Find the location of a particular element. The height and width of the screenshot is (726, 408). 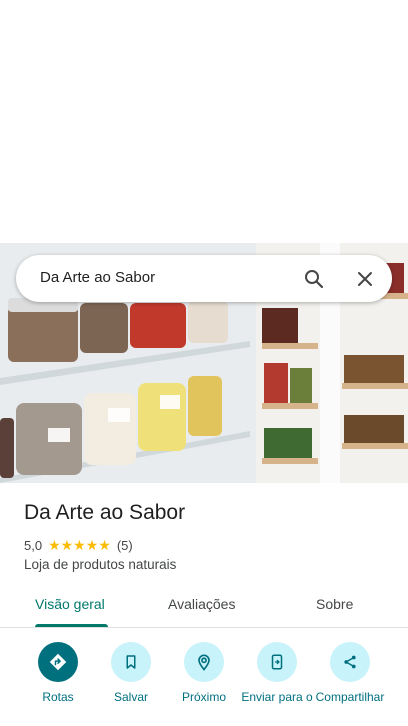

search-icon is located at coordinates (314, 279).